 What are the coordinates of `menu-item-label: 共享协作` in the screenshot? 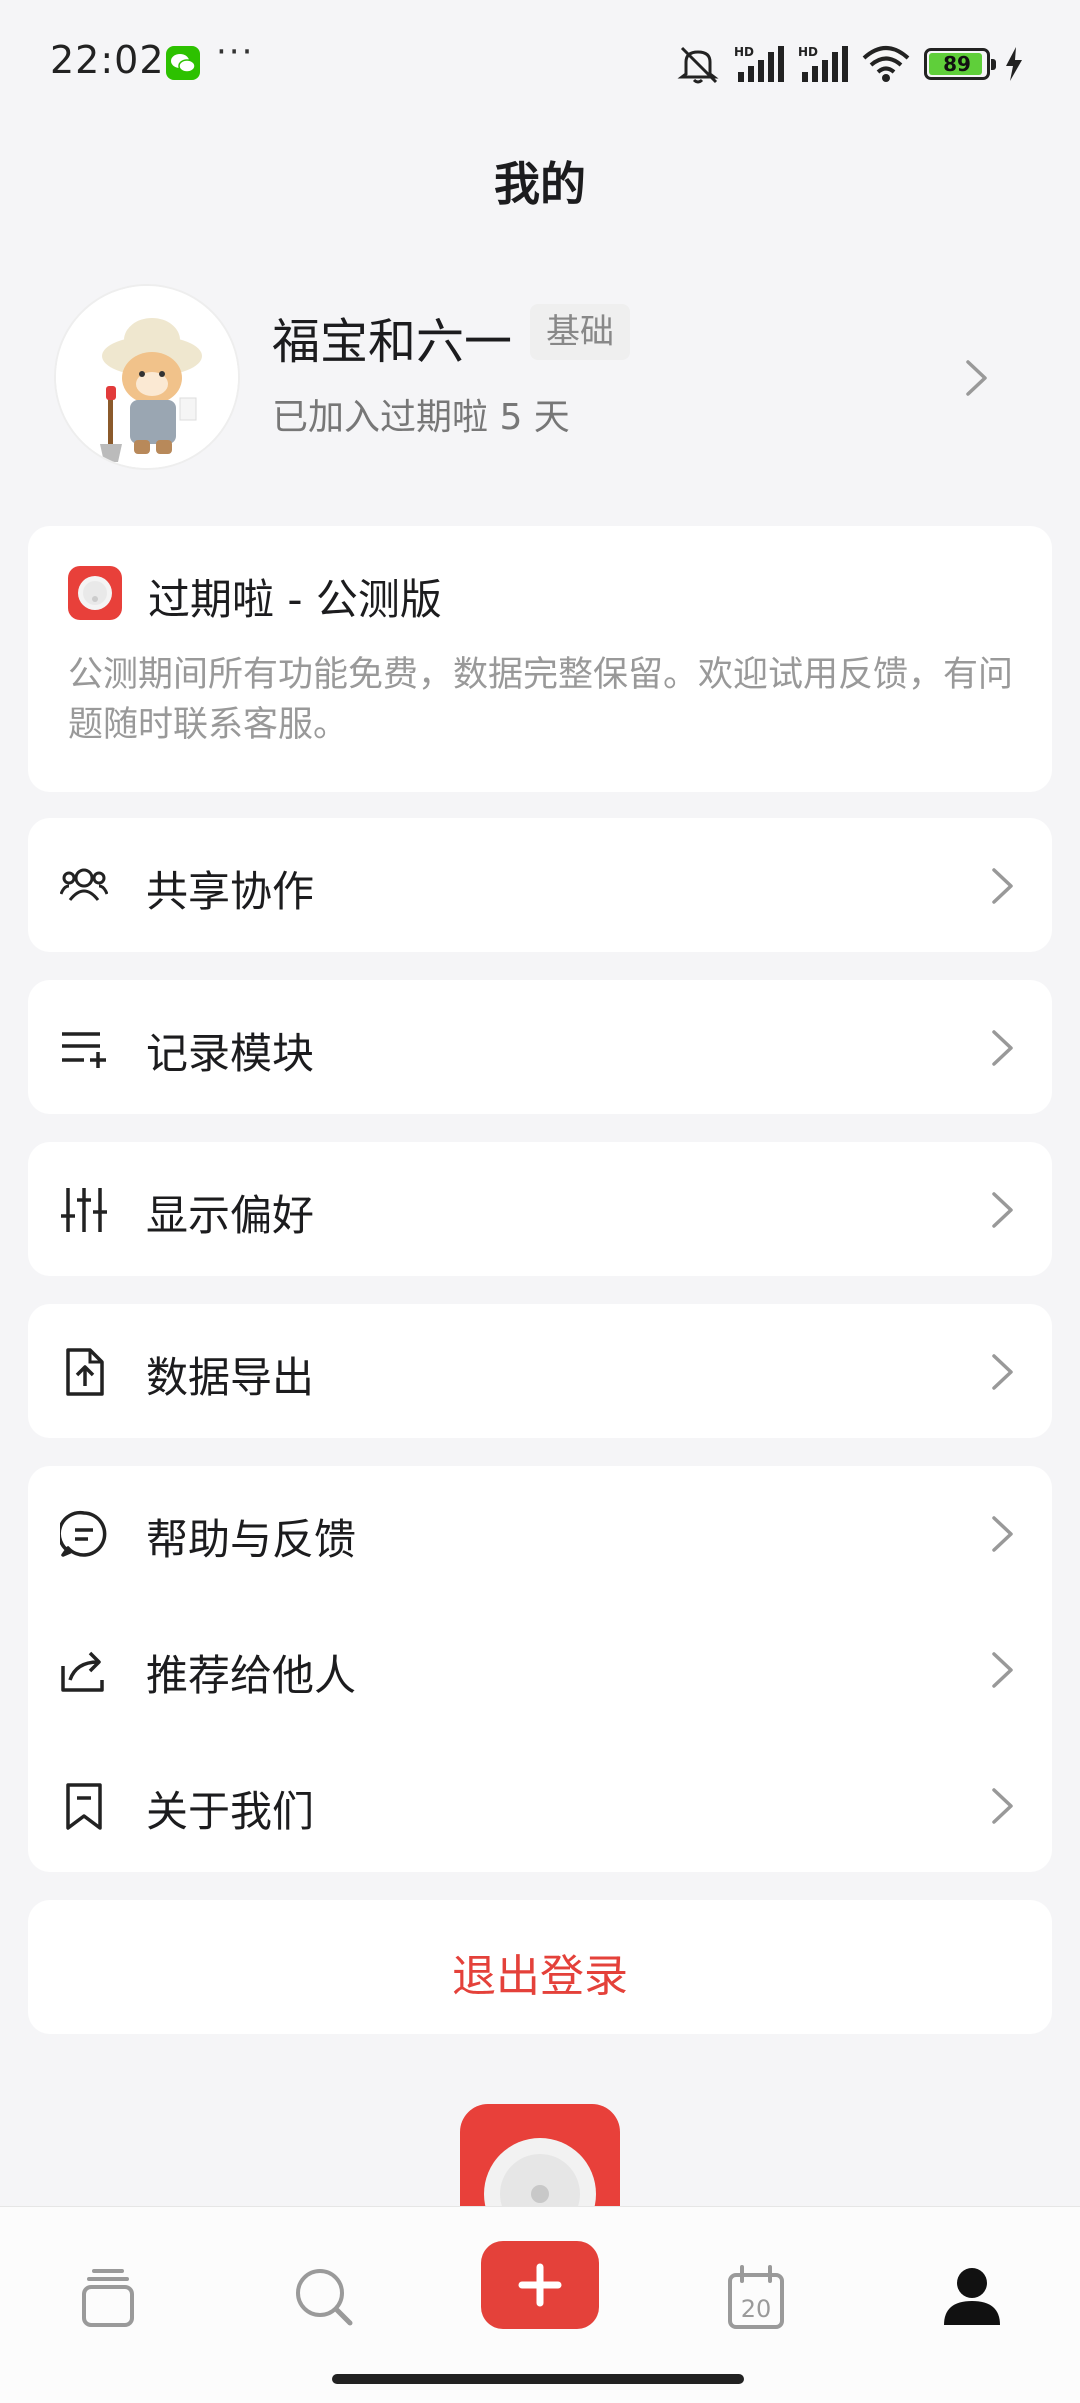 It's located at (230, 891).